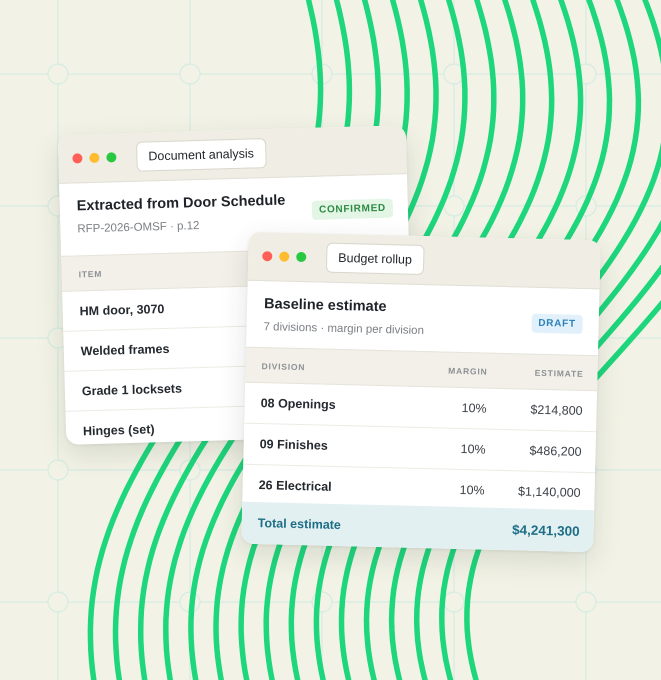 This screenshot has width=661, height=680. Describe the element at coordinates (125, 350) in the screenshot. I see `item-name: Welded frames` at that location.